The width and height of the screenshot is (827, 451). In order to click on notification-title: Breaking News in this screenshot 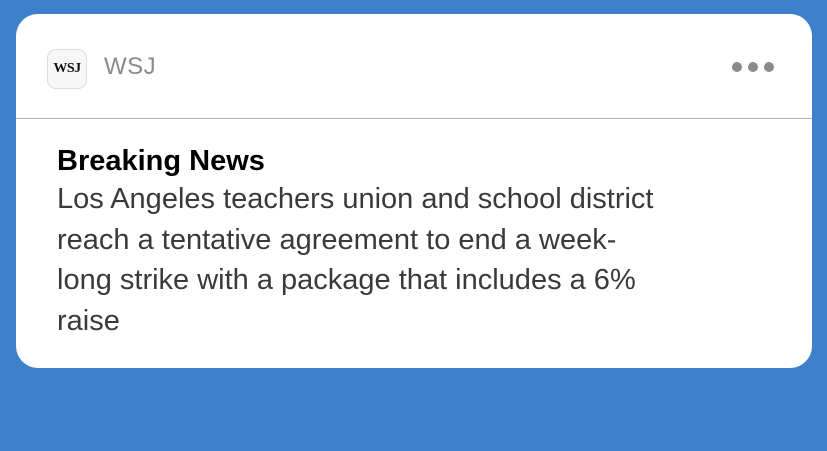, I will do `click(161, 161)`.